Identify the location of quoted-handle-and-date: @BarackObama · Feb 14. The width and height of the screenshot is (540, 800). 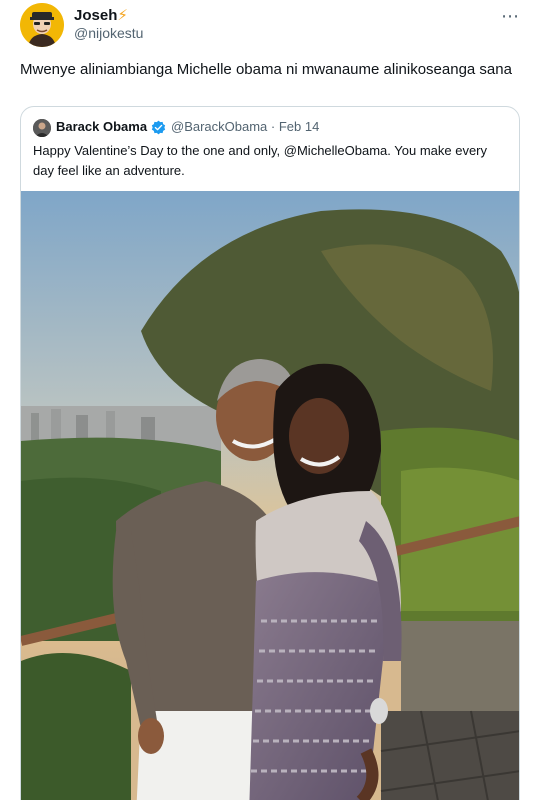
(245, 126).